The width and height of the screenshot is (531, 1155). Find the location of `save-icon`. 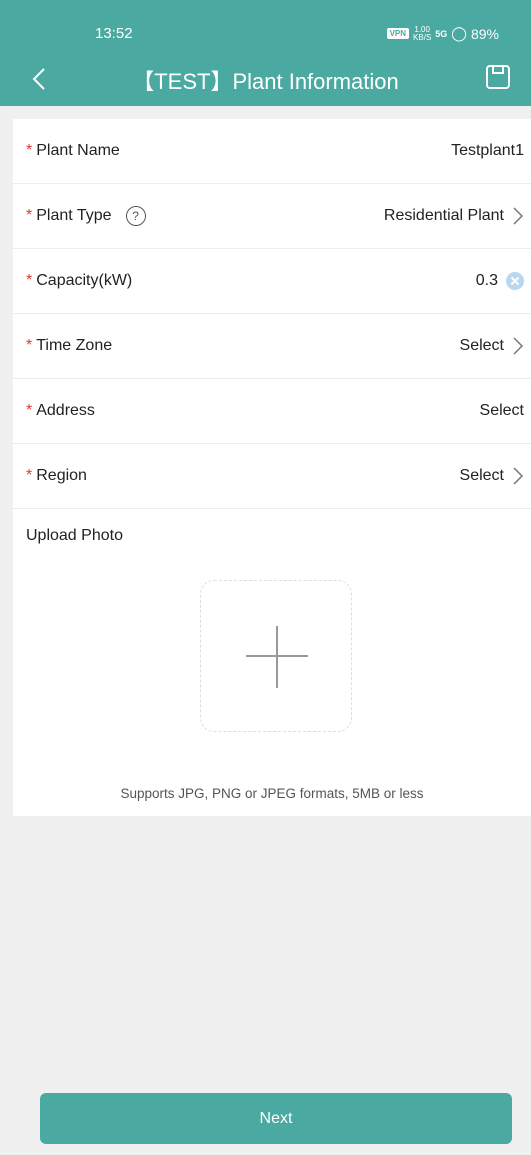

save-icon is located at coordinates (498, 77).